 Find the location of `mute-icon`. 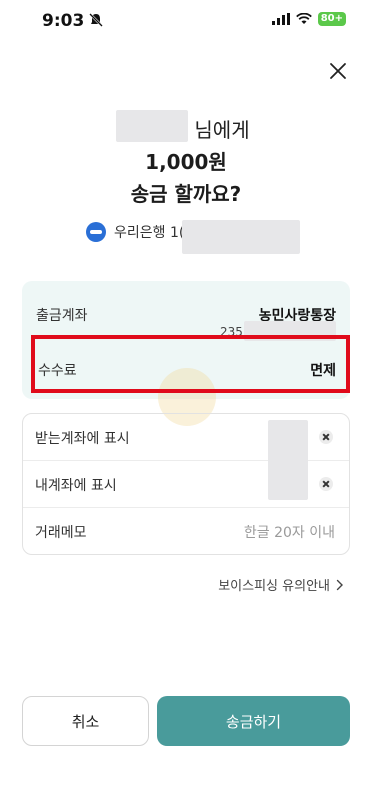

mute-icon is located at coordinates (96, 20).